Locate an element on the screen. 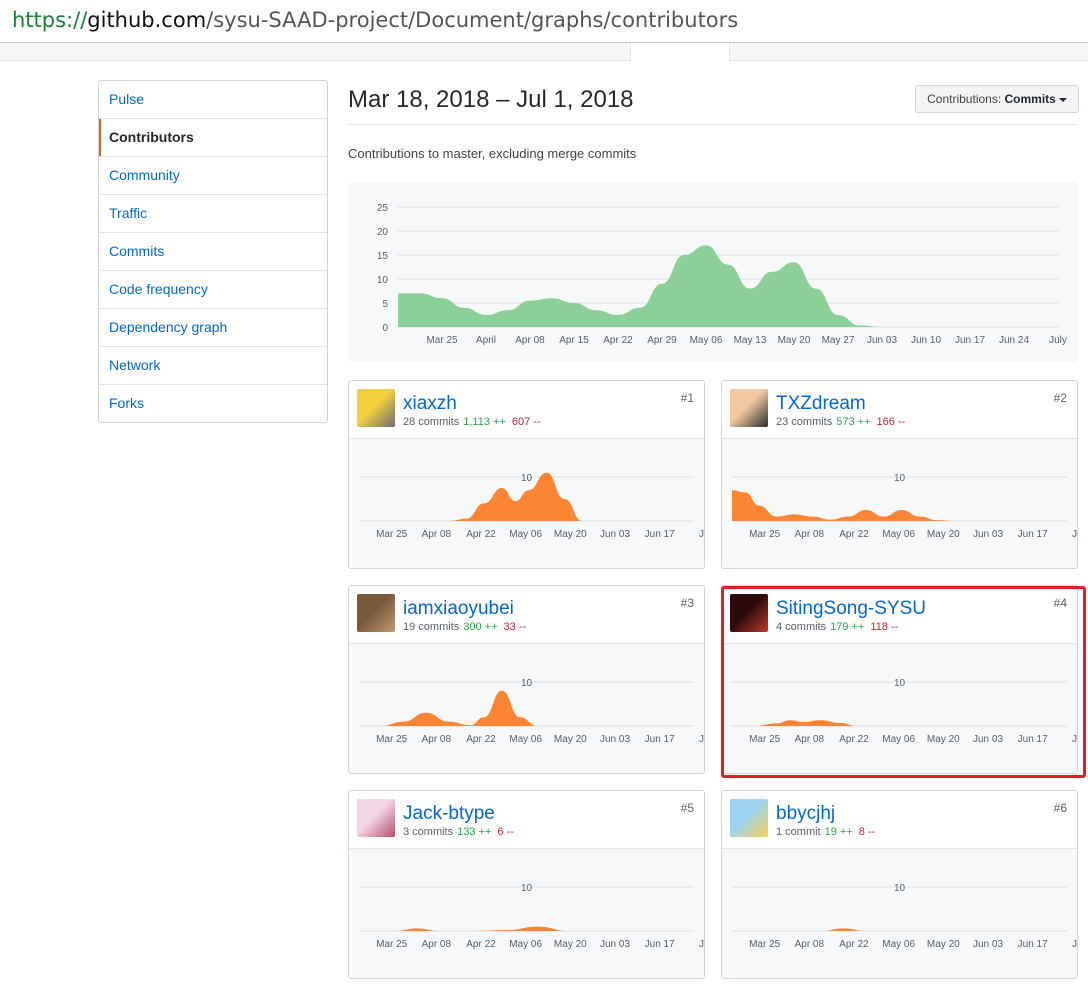 The image size is (1088, 985). sidebar-item-dependency-graph: Dependency graph is located at coordinates (213, 328).